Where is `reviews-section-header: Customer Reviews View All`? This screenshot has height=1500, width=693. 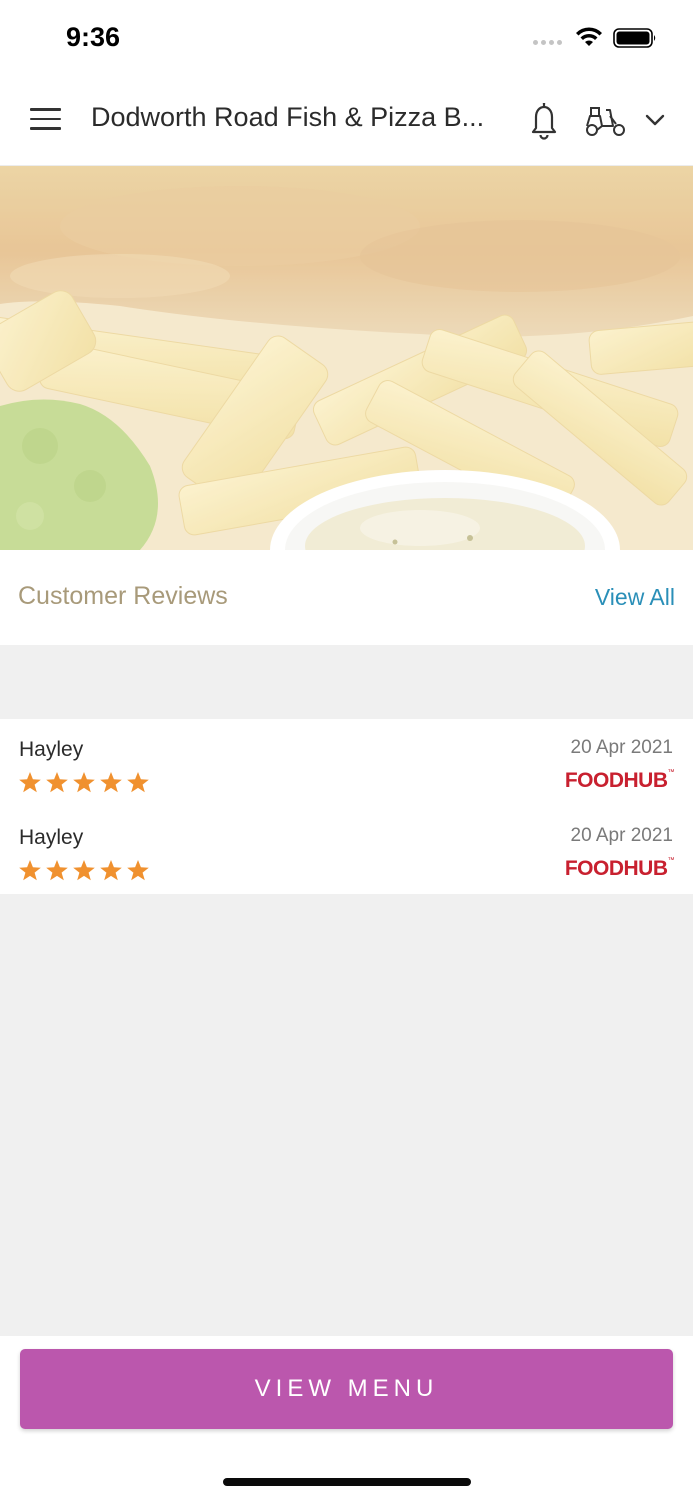
reviews-section-header: Customer Reviews View All is located at coordinates (346, 597).